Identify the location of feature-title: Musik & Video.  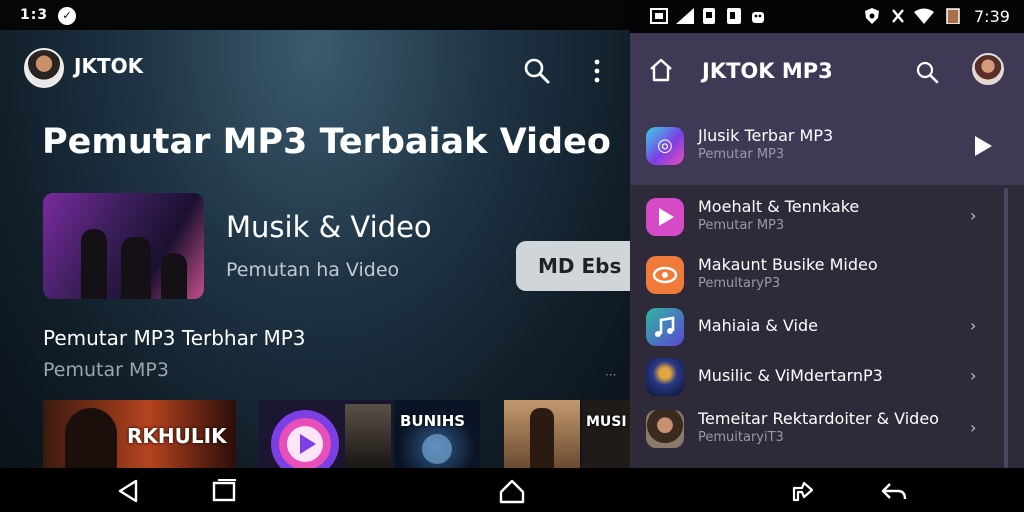
(329, 227).